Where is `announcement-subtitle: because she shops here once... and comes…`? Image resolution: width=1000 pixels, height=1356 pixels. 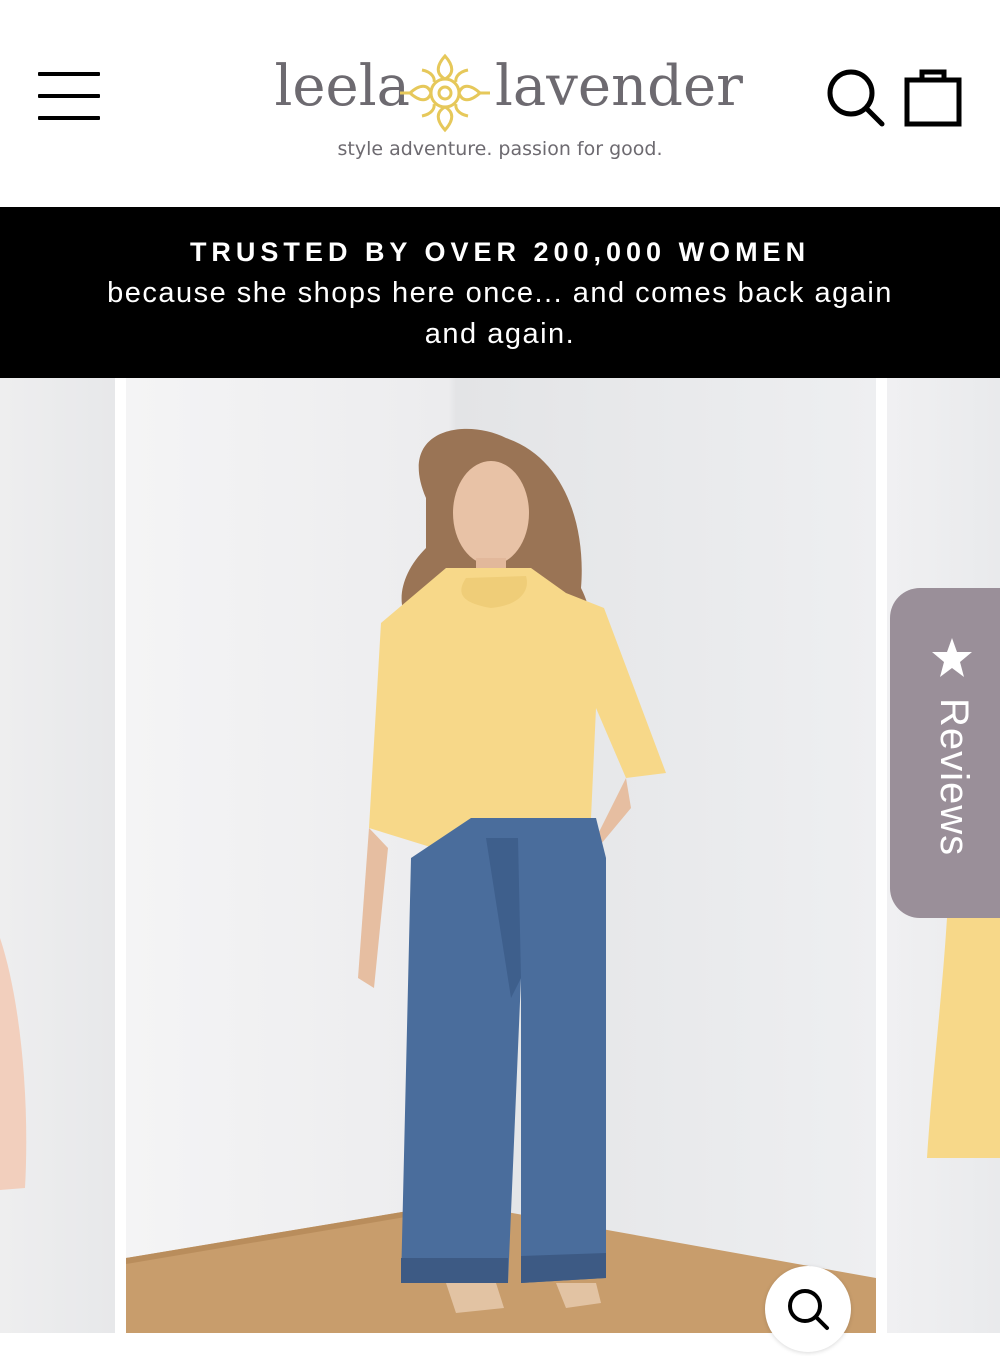 announcement-subtitle: because she shops here once... and comes… is located at coordinates (500, 313).